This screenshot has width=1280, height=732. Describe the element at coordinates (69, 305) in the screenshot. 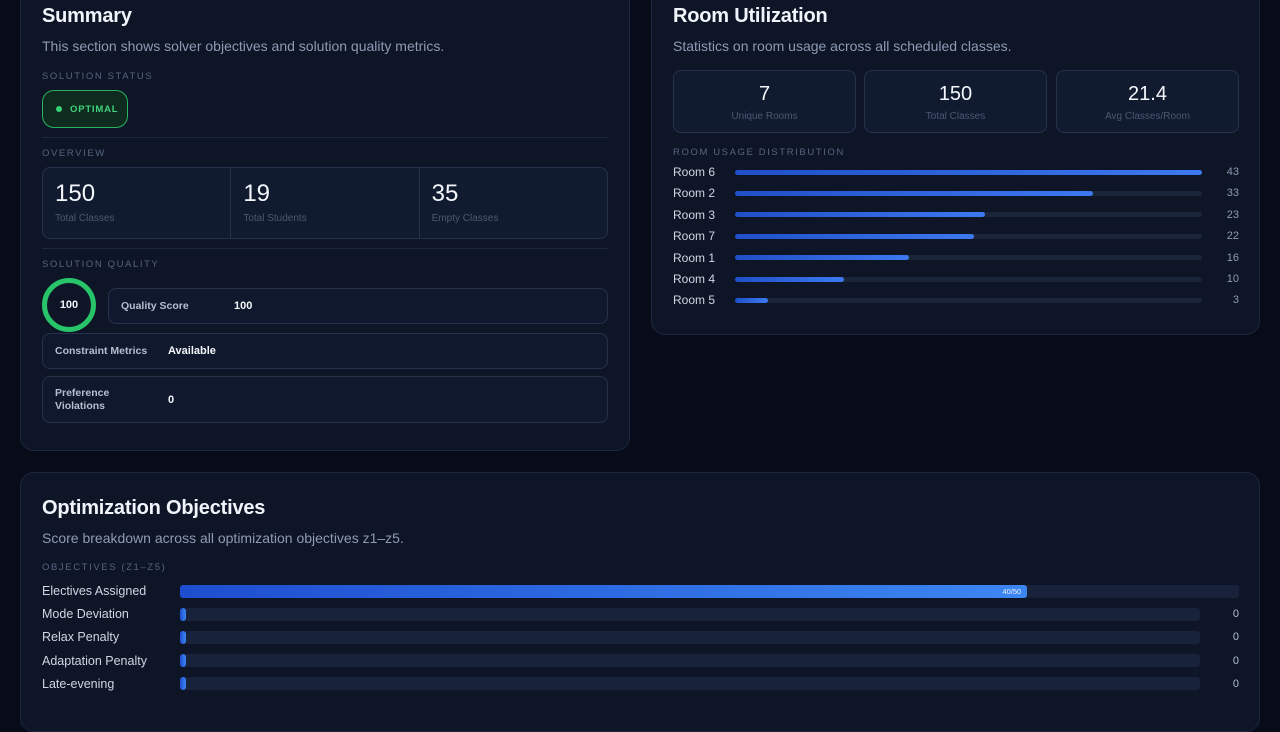

I see `quality-ring-gauge: 100` at that location.